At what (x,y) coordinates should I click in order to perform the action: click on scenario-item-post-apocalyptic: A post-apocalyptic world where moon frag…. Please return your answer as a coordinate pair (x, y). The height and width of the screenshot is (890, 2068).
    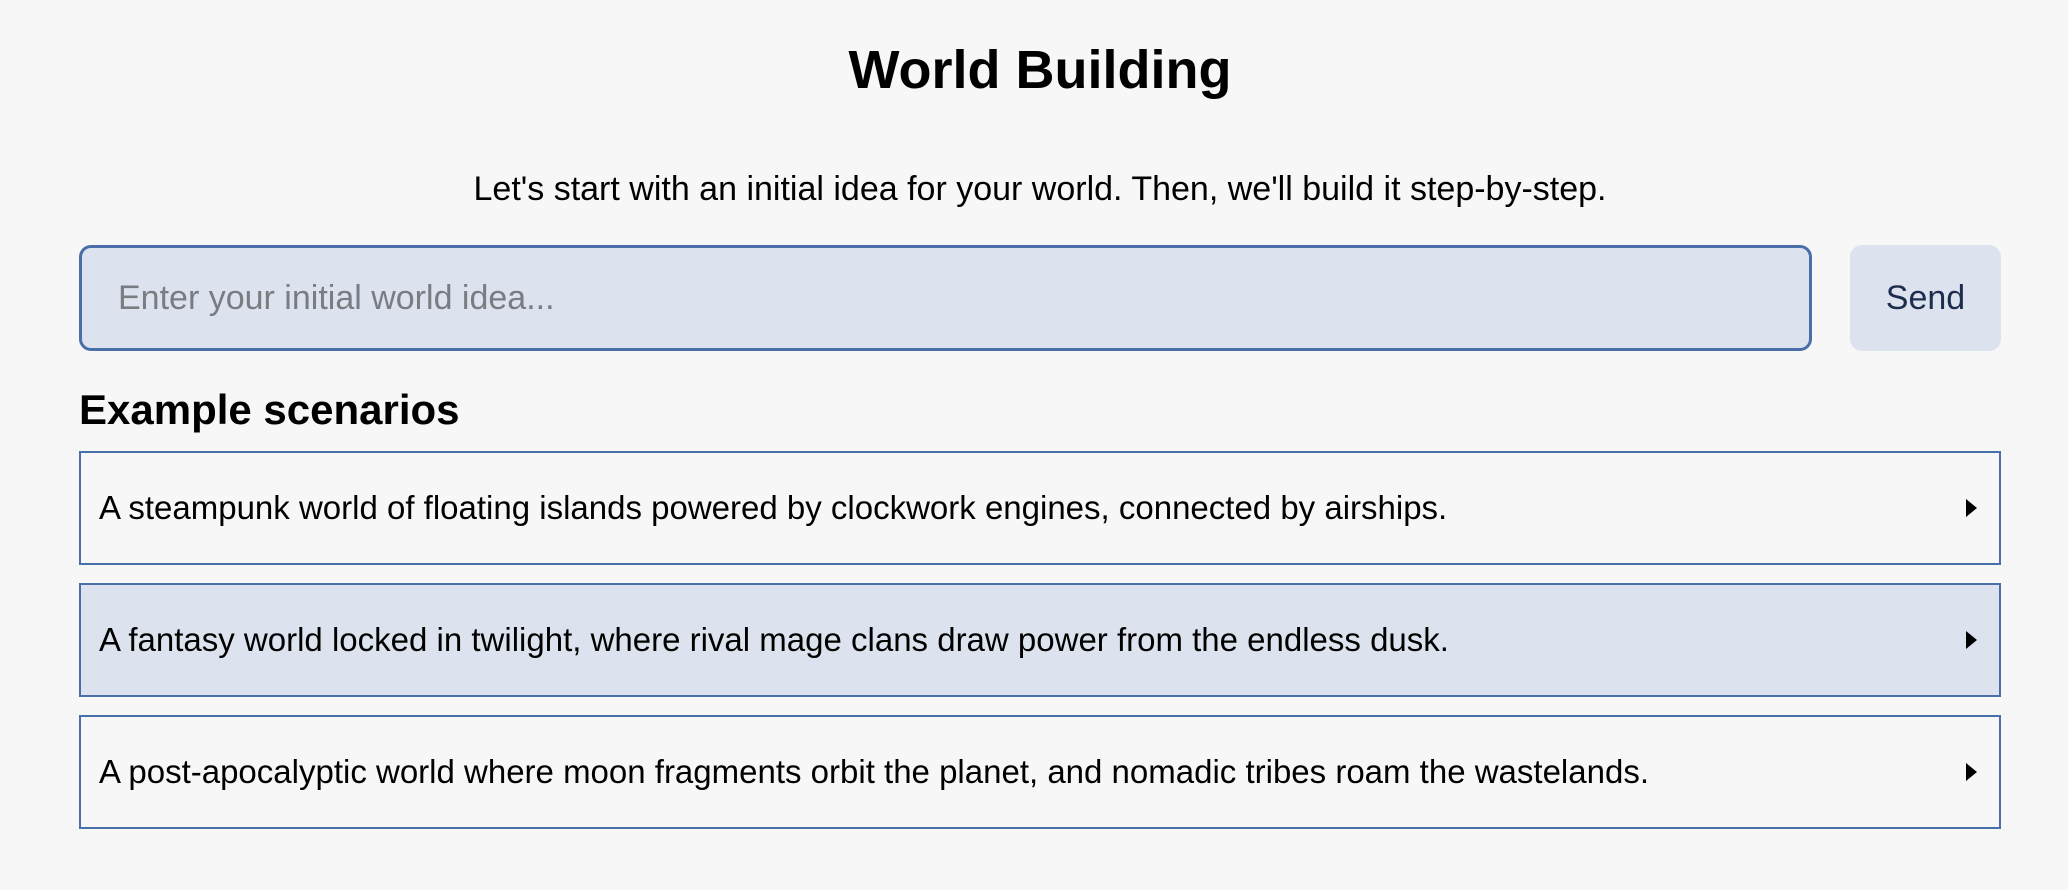
    Looking at the image, I should click on (1040, 772).